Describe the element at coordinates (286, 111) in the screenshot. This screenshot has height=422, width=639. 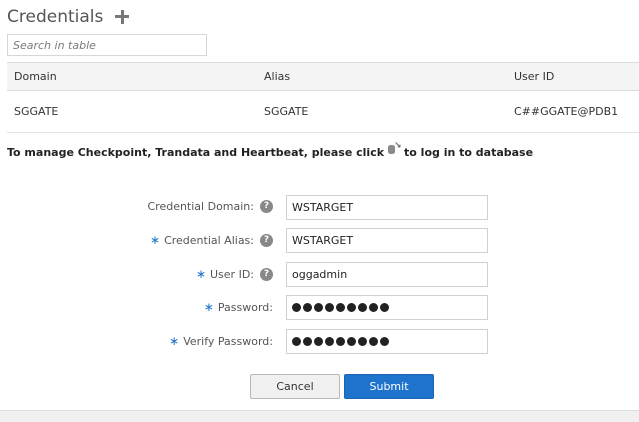
I see `cell-alias: SGGATE` at that location.